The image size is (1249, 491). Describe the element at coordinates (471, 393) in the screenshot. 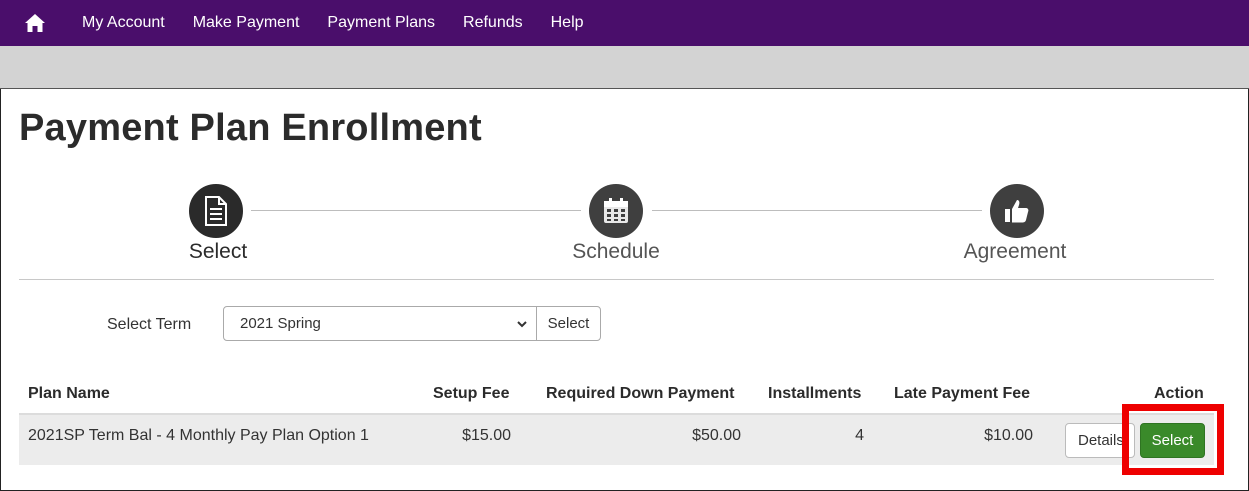

I see `col-header-setup-fee: Setup Fee` at that location.